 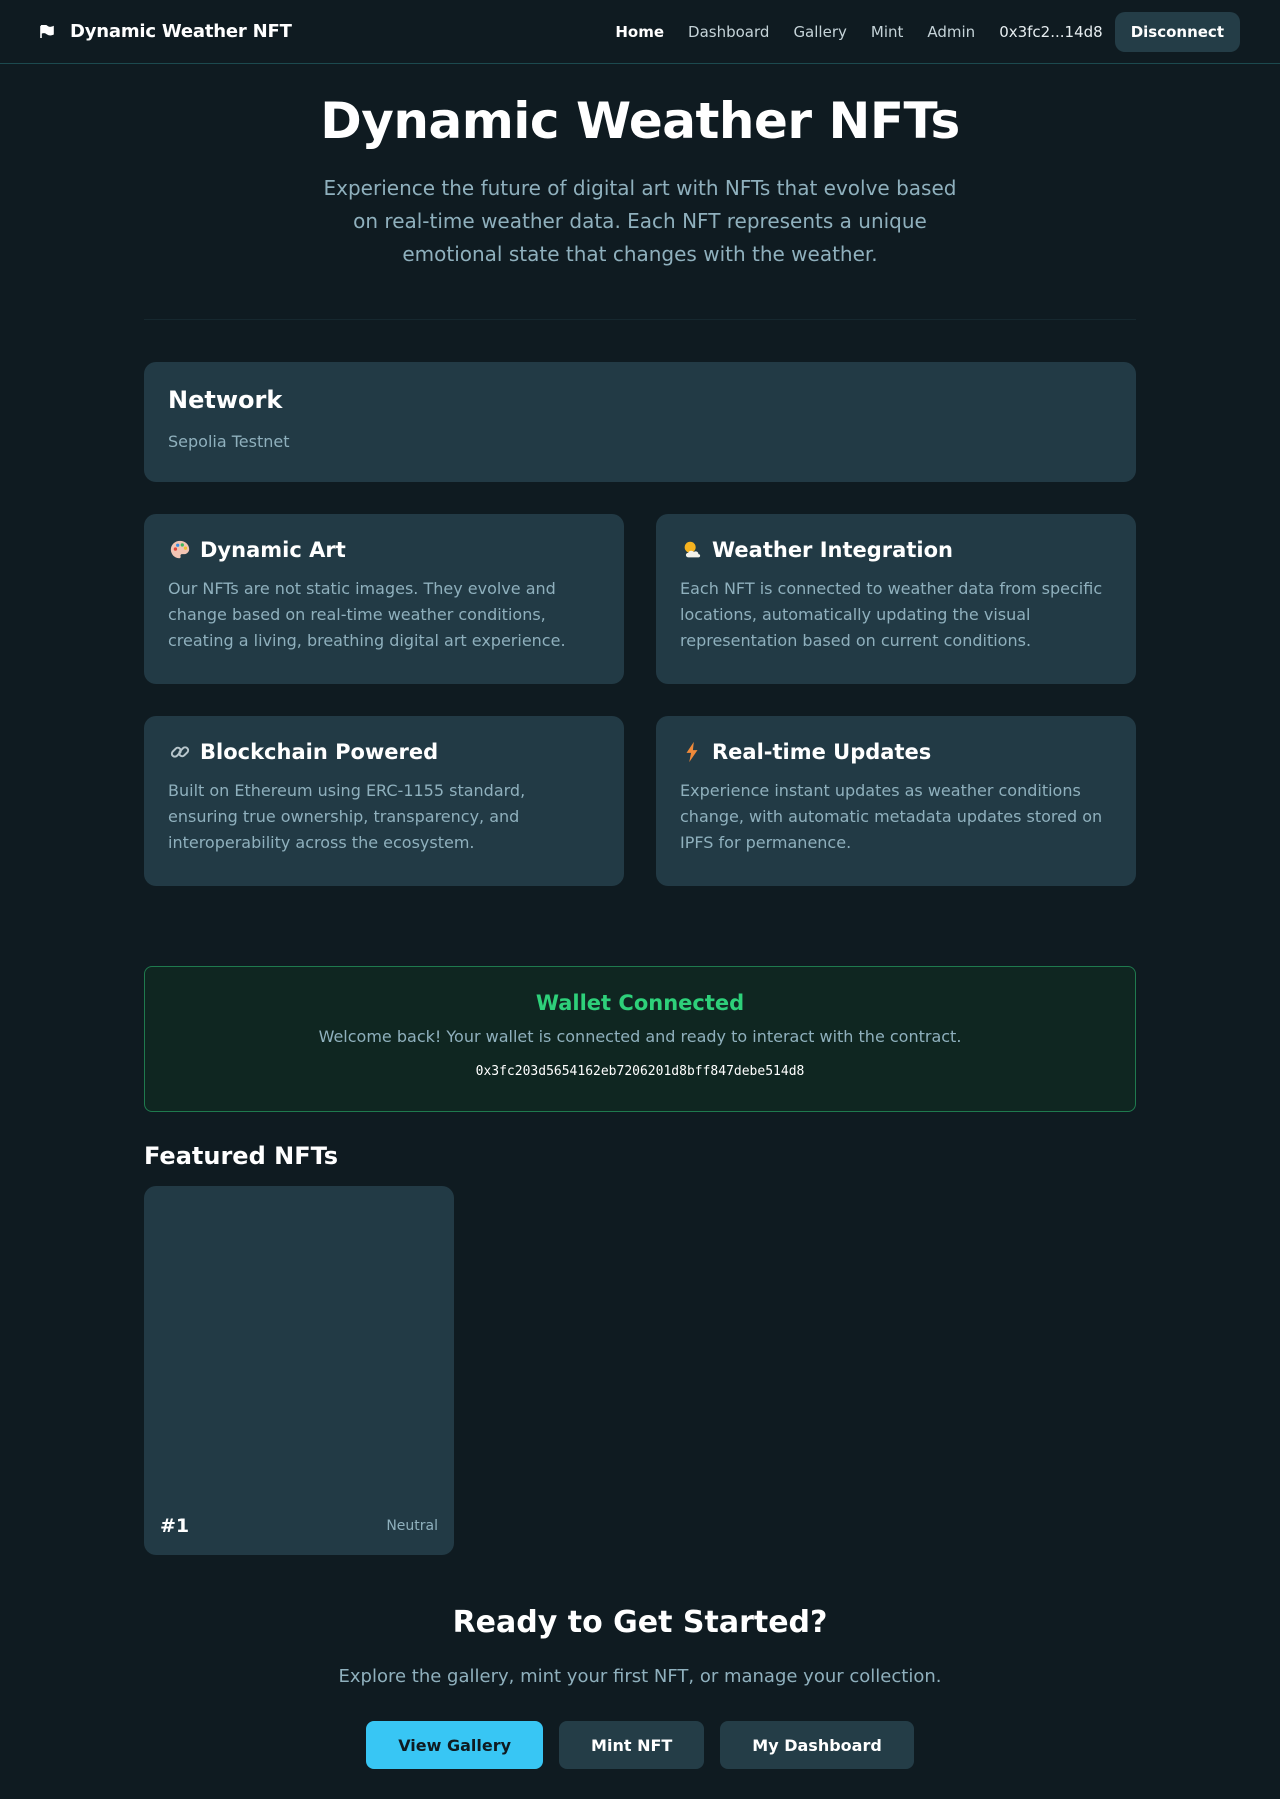 I want to click on network-title: Network, so click(x=225, y=400).